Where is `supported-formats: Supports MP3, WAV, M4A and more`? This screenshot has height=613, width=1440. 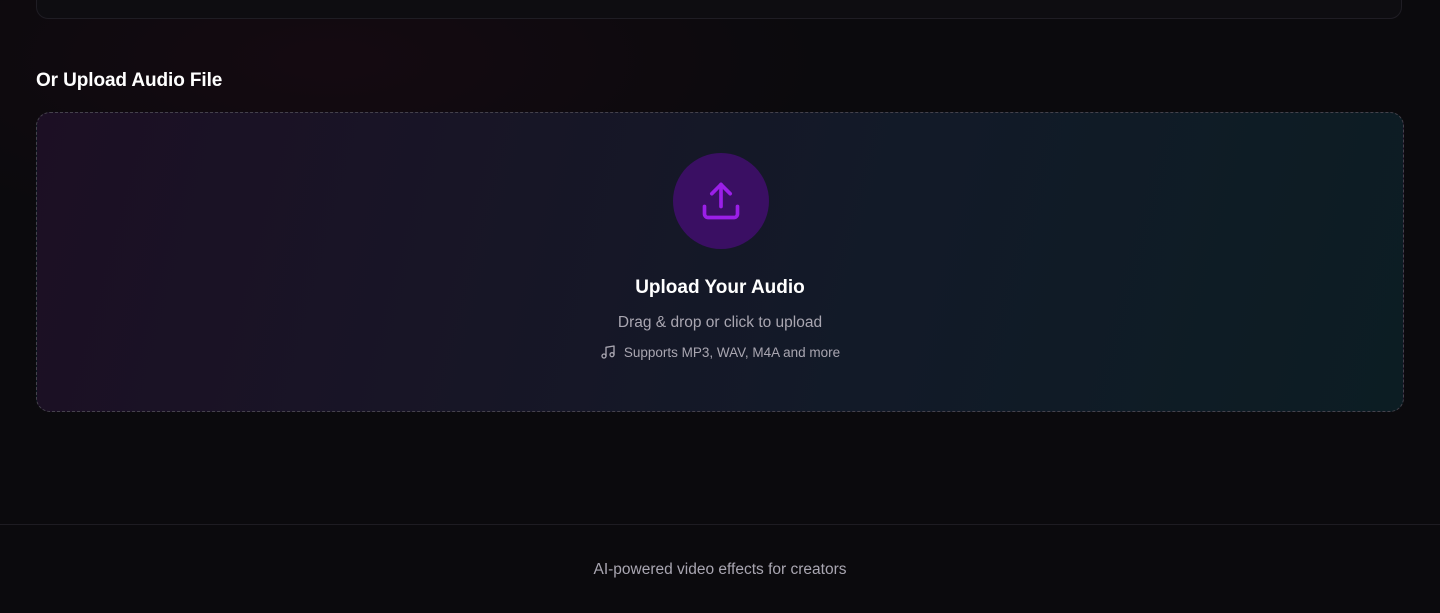
supported-formats: Supports MP3, WAV, M4A and more is located at coordinates (720, 352).